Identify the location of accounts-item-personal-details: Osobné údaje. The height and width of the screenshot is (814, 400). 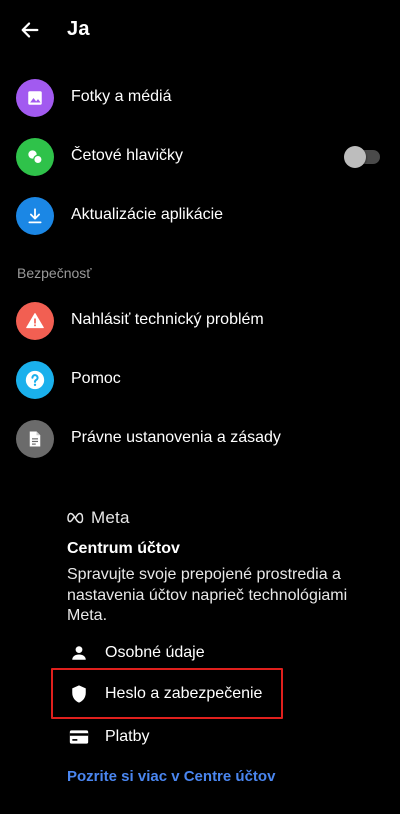
(171, 653).